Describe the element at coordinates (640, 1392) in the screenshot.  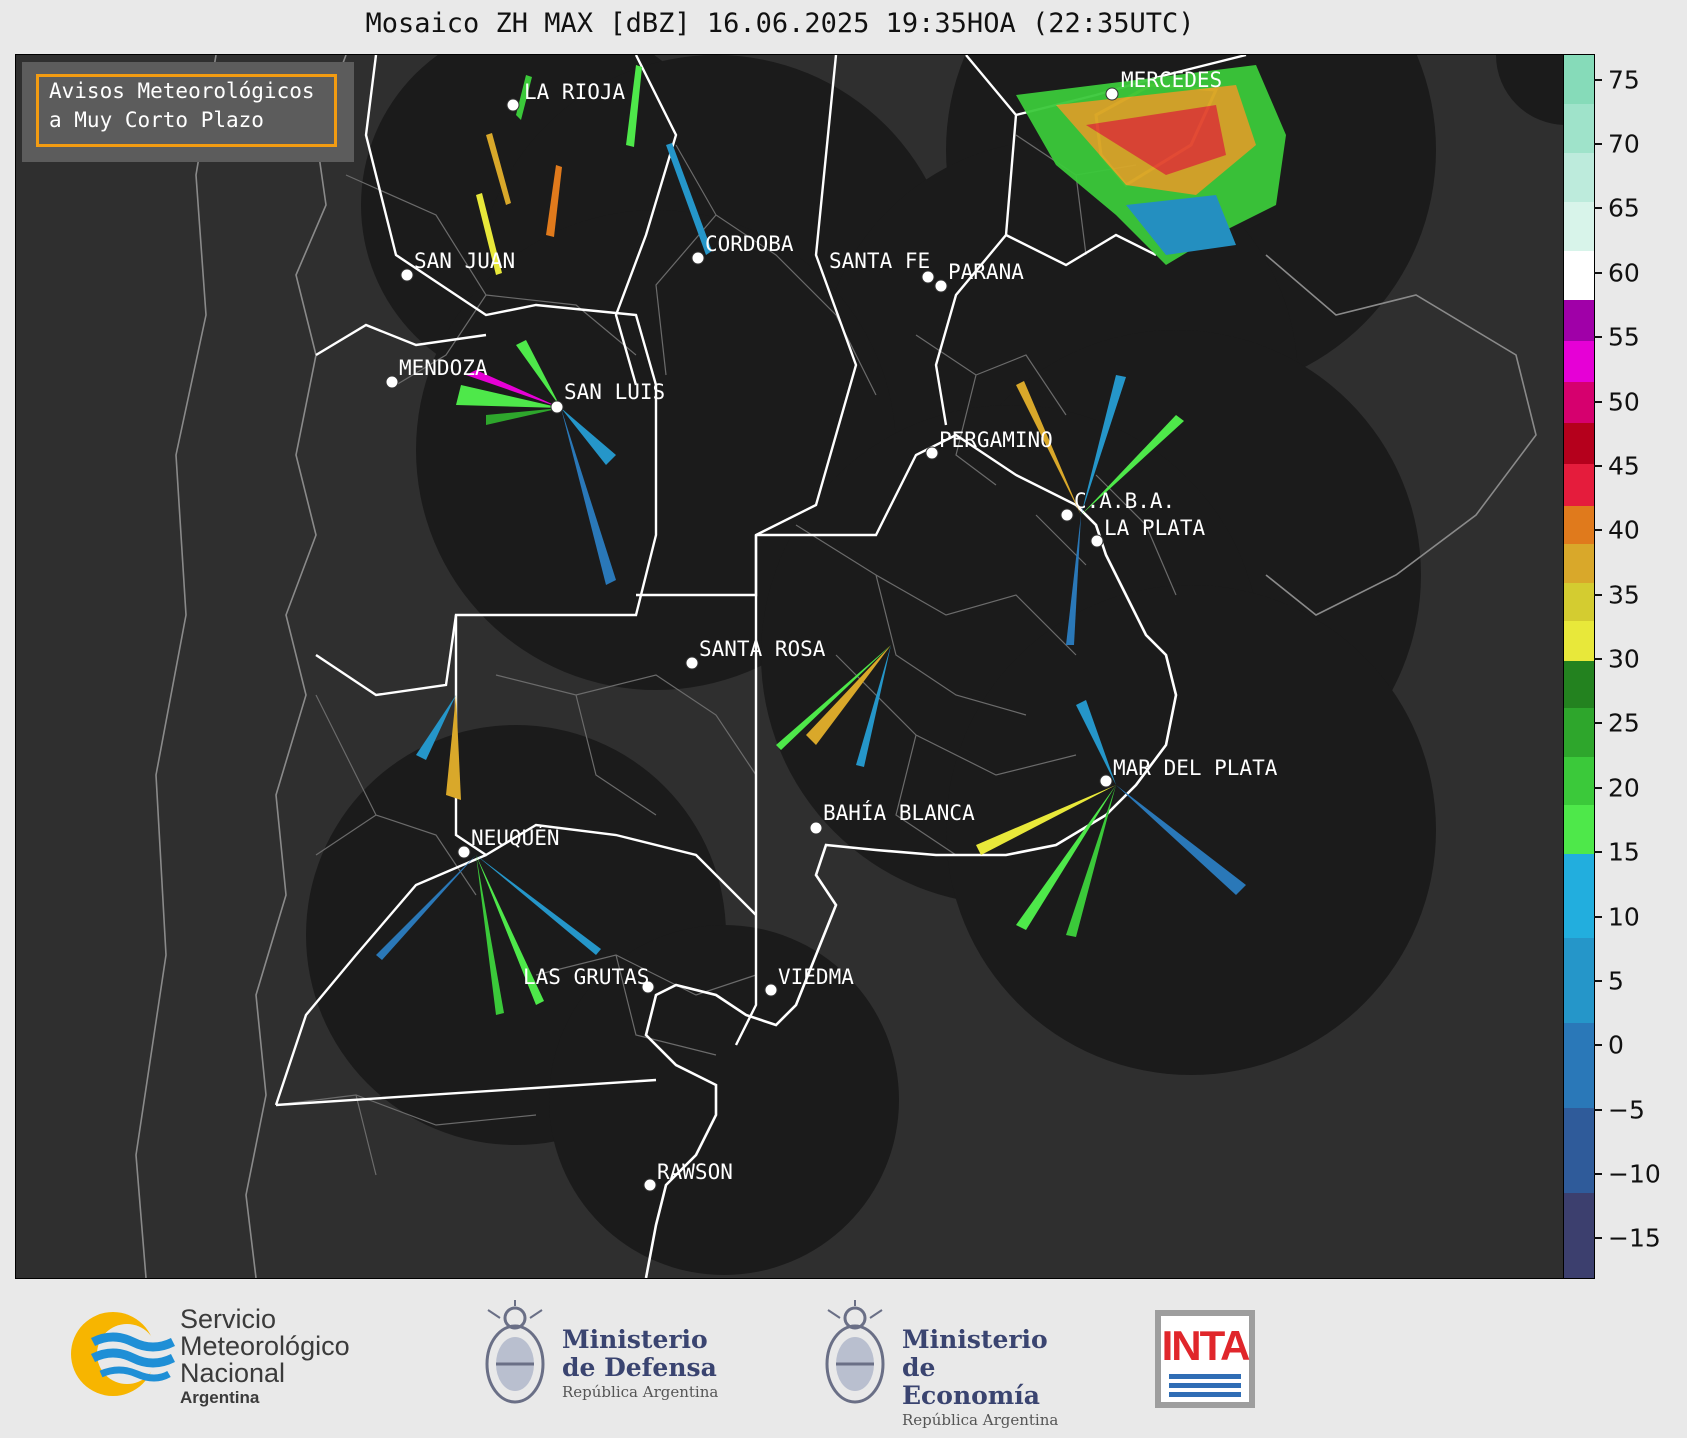
I see `defensa-line3: República Argentina` at that location.